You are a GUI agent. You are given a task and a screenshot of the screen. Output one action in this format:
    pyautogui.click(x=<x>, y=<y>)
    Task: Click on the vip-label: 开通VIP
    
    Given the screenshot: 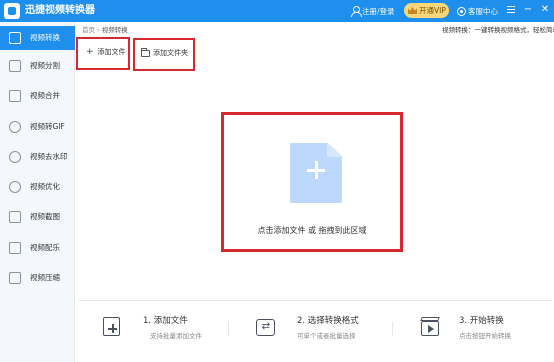 What is the action you would take?
    pyautogui.click(x=432, y=10)
    